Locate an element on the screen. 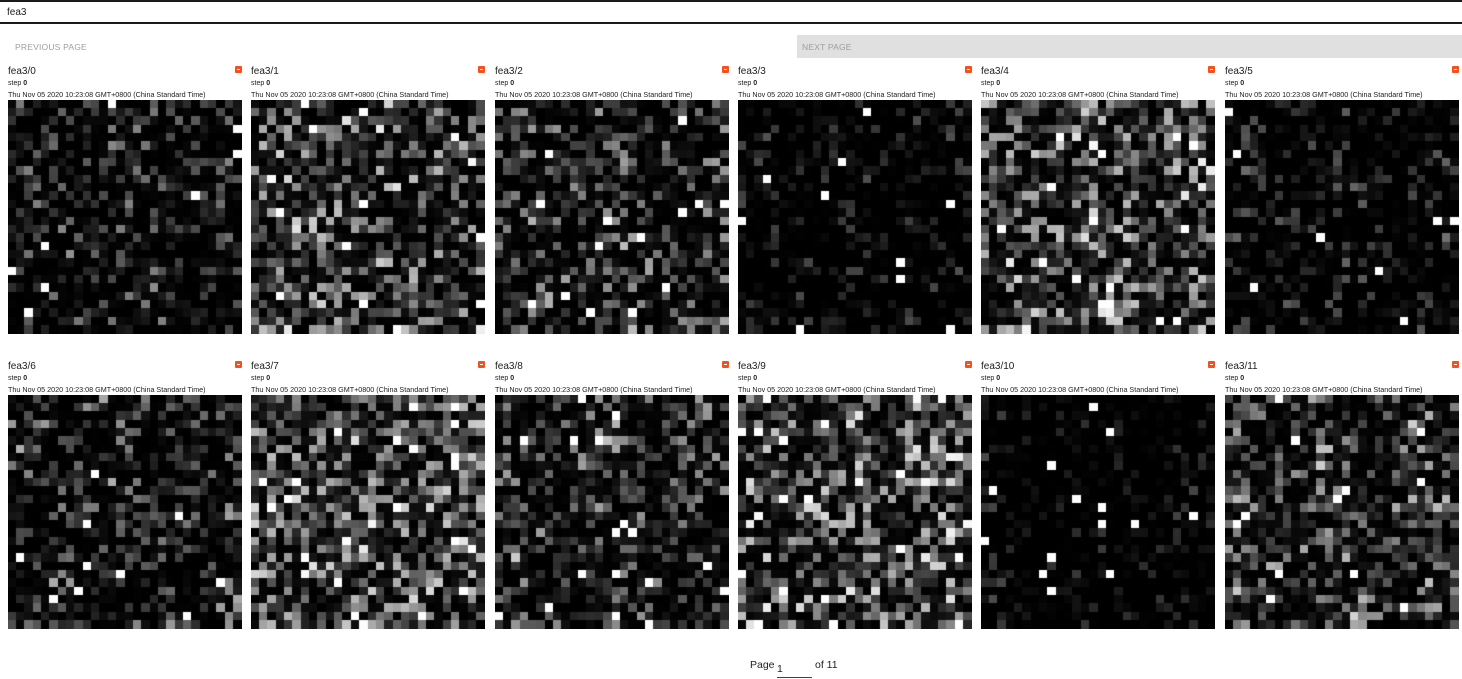 This screenshot has width=1462, height=679. pagination-bar: PREVIOUS PAGE NEXT PAGE is located at coordinates (731, 46).